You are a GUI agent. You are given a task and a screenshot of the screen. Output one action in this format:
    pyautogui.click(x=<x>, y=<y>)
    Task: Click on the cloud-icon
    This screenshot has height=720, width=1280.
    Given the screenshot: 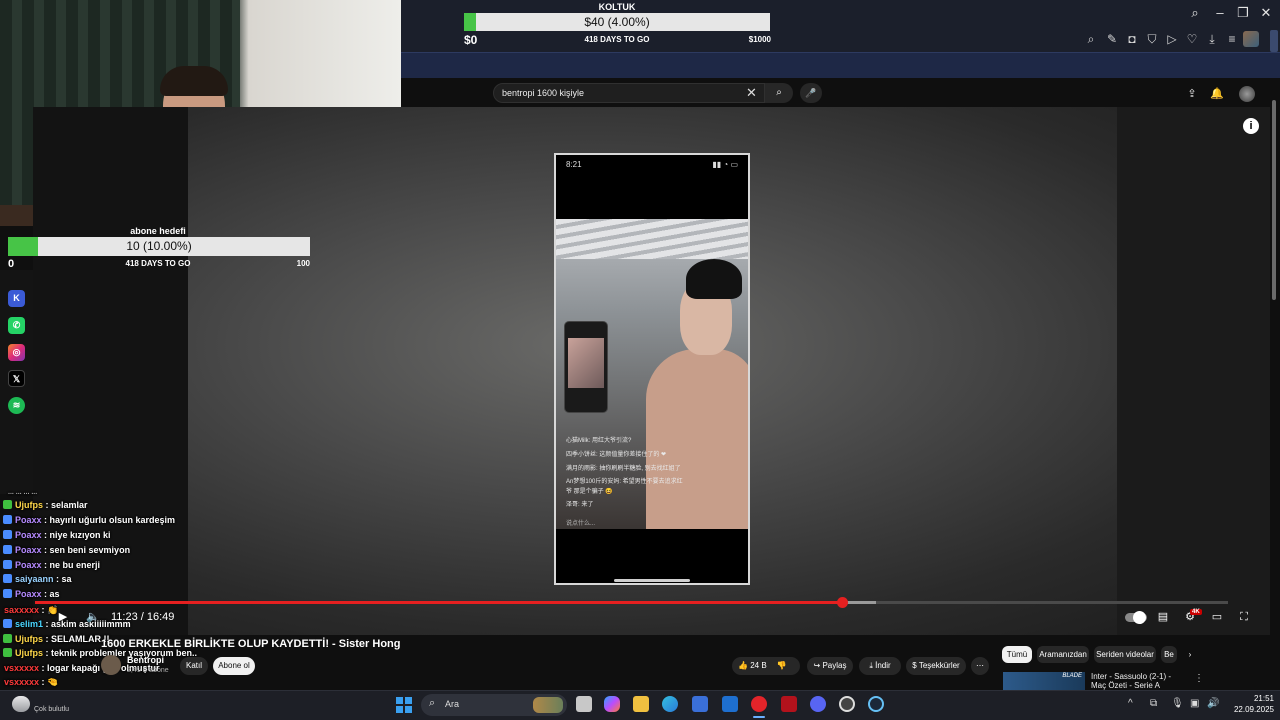 What is the action you would take?
    pyautogui.click(x=21, y=704)
    